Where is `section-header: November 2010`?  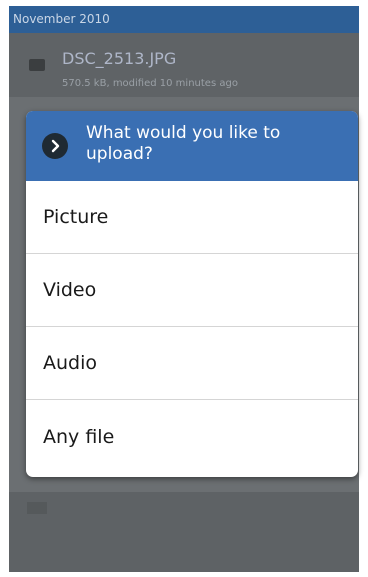
section-header: November 2010 is located at coordinates (184, 19).